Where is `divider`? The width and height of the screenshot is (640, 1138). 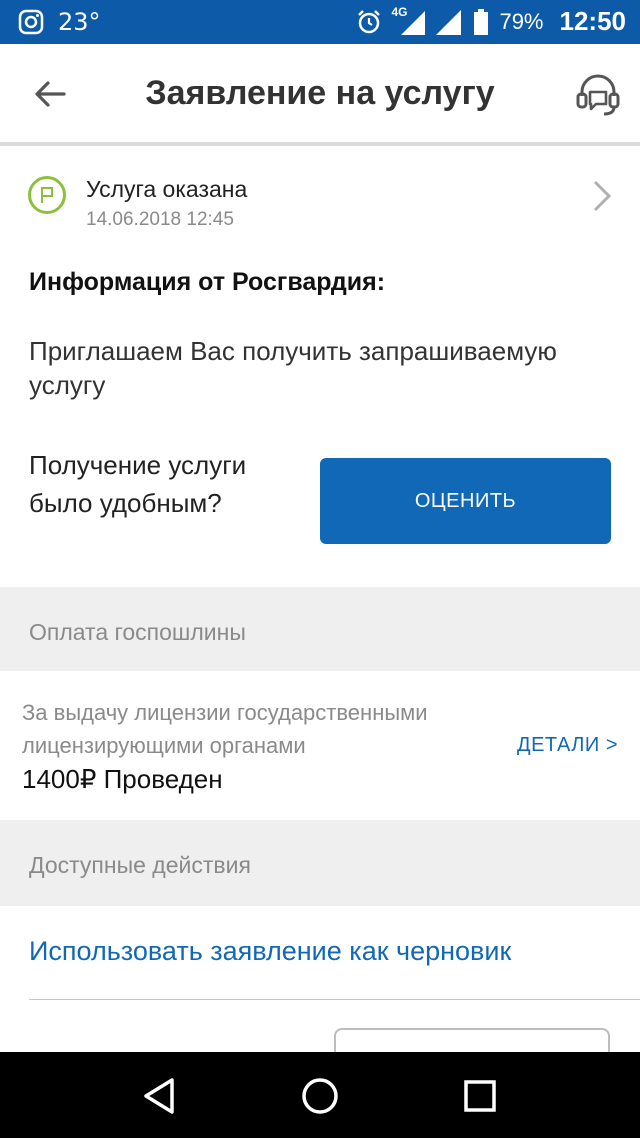
divider is located at coordinates (334, 999).